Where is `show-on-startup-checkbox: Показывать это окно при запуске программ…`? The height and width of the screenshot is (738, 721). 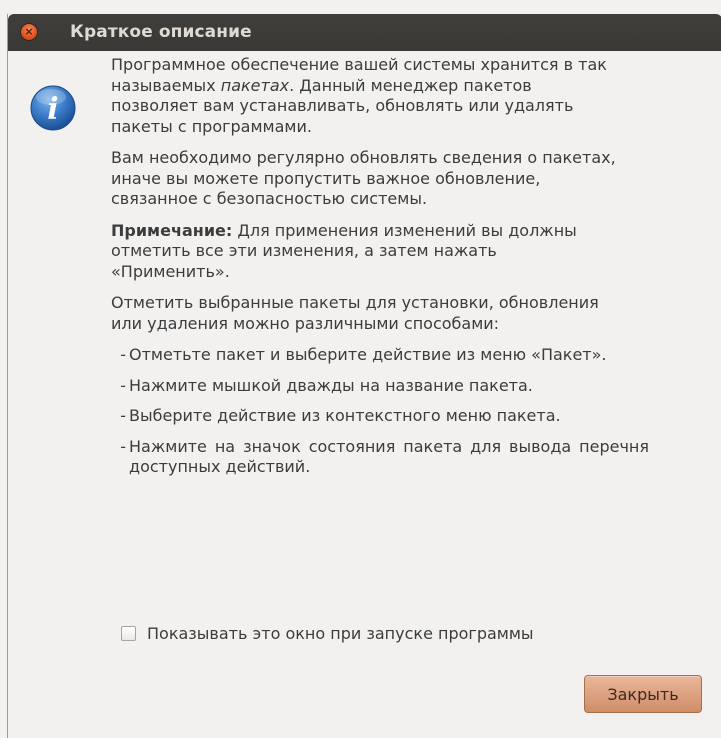
show-on-startup-checkbox: Показывать это окно при запуске программ… is located at coordinates (327, 633).